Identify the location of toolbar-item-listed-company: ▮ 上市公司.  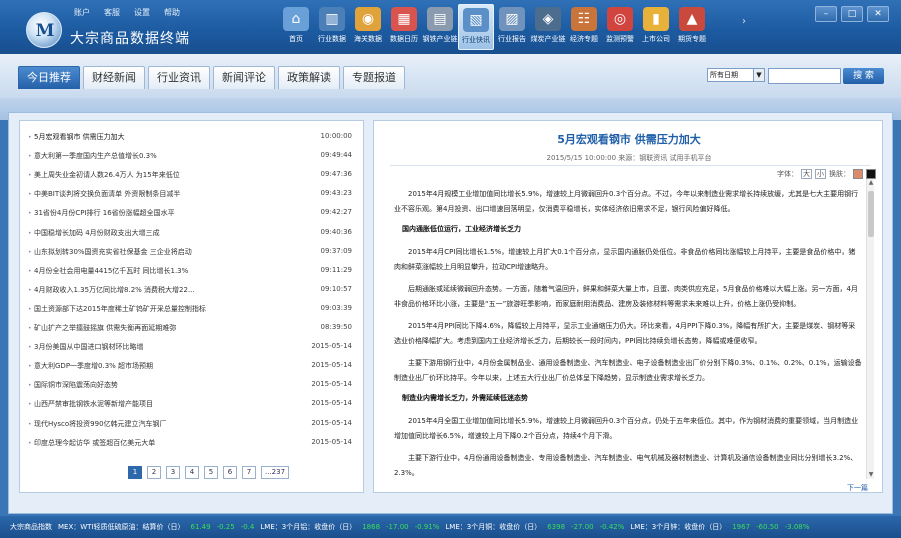
(656, 27).